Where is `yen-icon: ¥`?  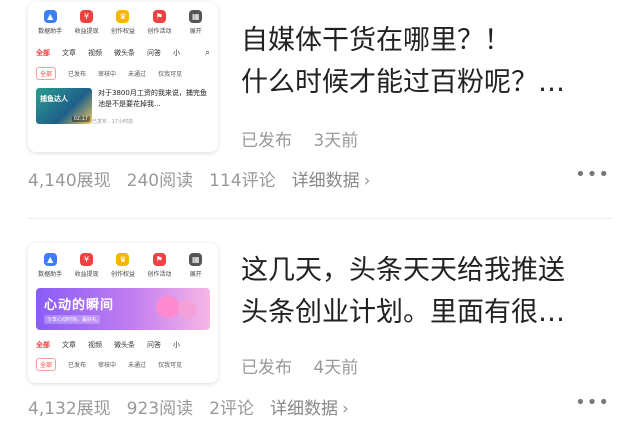
yen-icon: ¥ is located at coordinates (87, 259).